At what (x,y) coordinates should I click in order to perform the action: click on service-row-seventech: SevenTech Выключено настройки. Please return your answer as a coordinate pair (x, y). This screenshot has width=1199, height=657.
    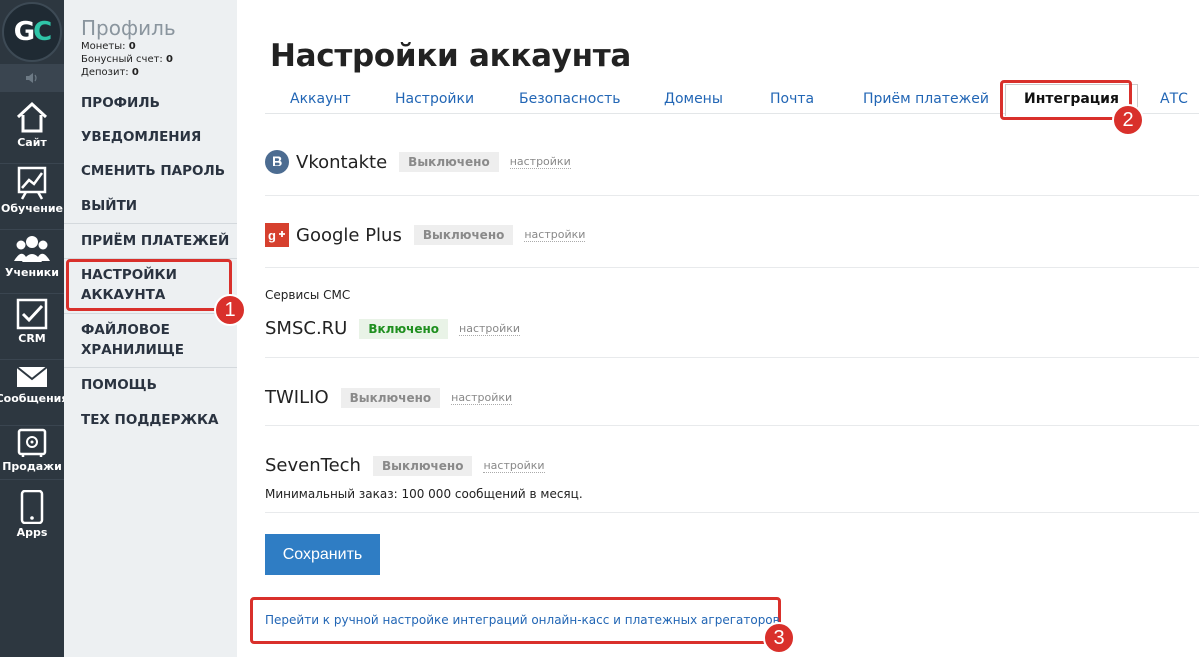
    Looking at the image, I should click on (405, 465).